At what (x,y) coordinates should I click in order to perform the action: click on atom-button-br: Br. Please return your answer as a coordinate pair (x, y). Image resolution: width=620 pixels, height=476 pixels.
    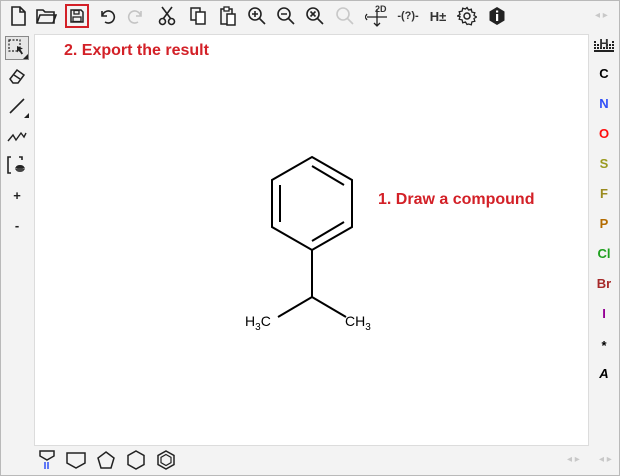
    Looking at the image, I should click on (604, 284).